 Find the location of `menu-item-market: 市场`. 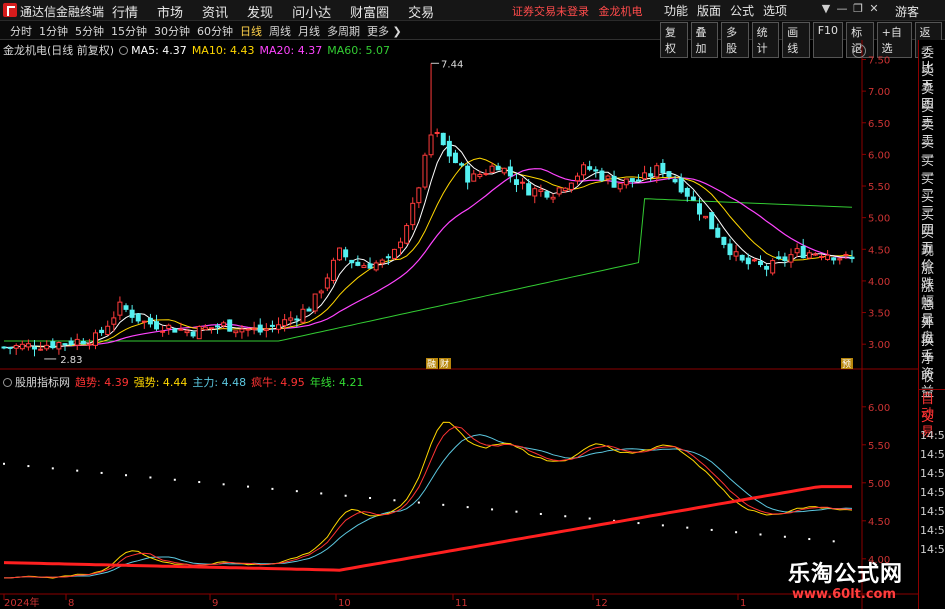

menu-item-market: 市场 is located at coordinates (170, 11).